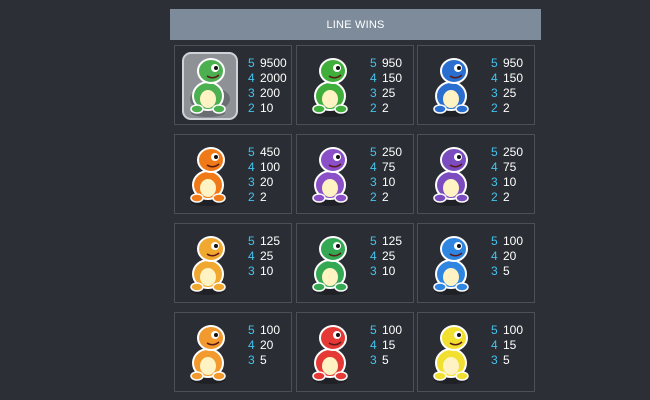 This screenshot has width=650, height=400. I want to click on blue-triceratops-icon, so click(453, 264).